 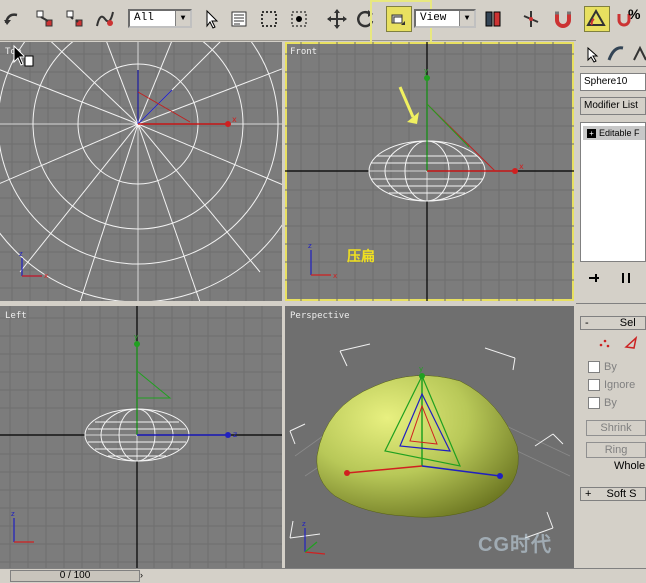 What do you see at coordinates (239, 19) in the screenshot?
I see `select-by-name-icon` at bounding box center [239, 19].